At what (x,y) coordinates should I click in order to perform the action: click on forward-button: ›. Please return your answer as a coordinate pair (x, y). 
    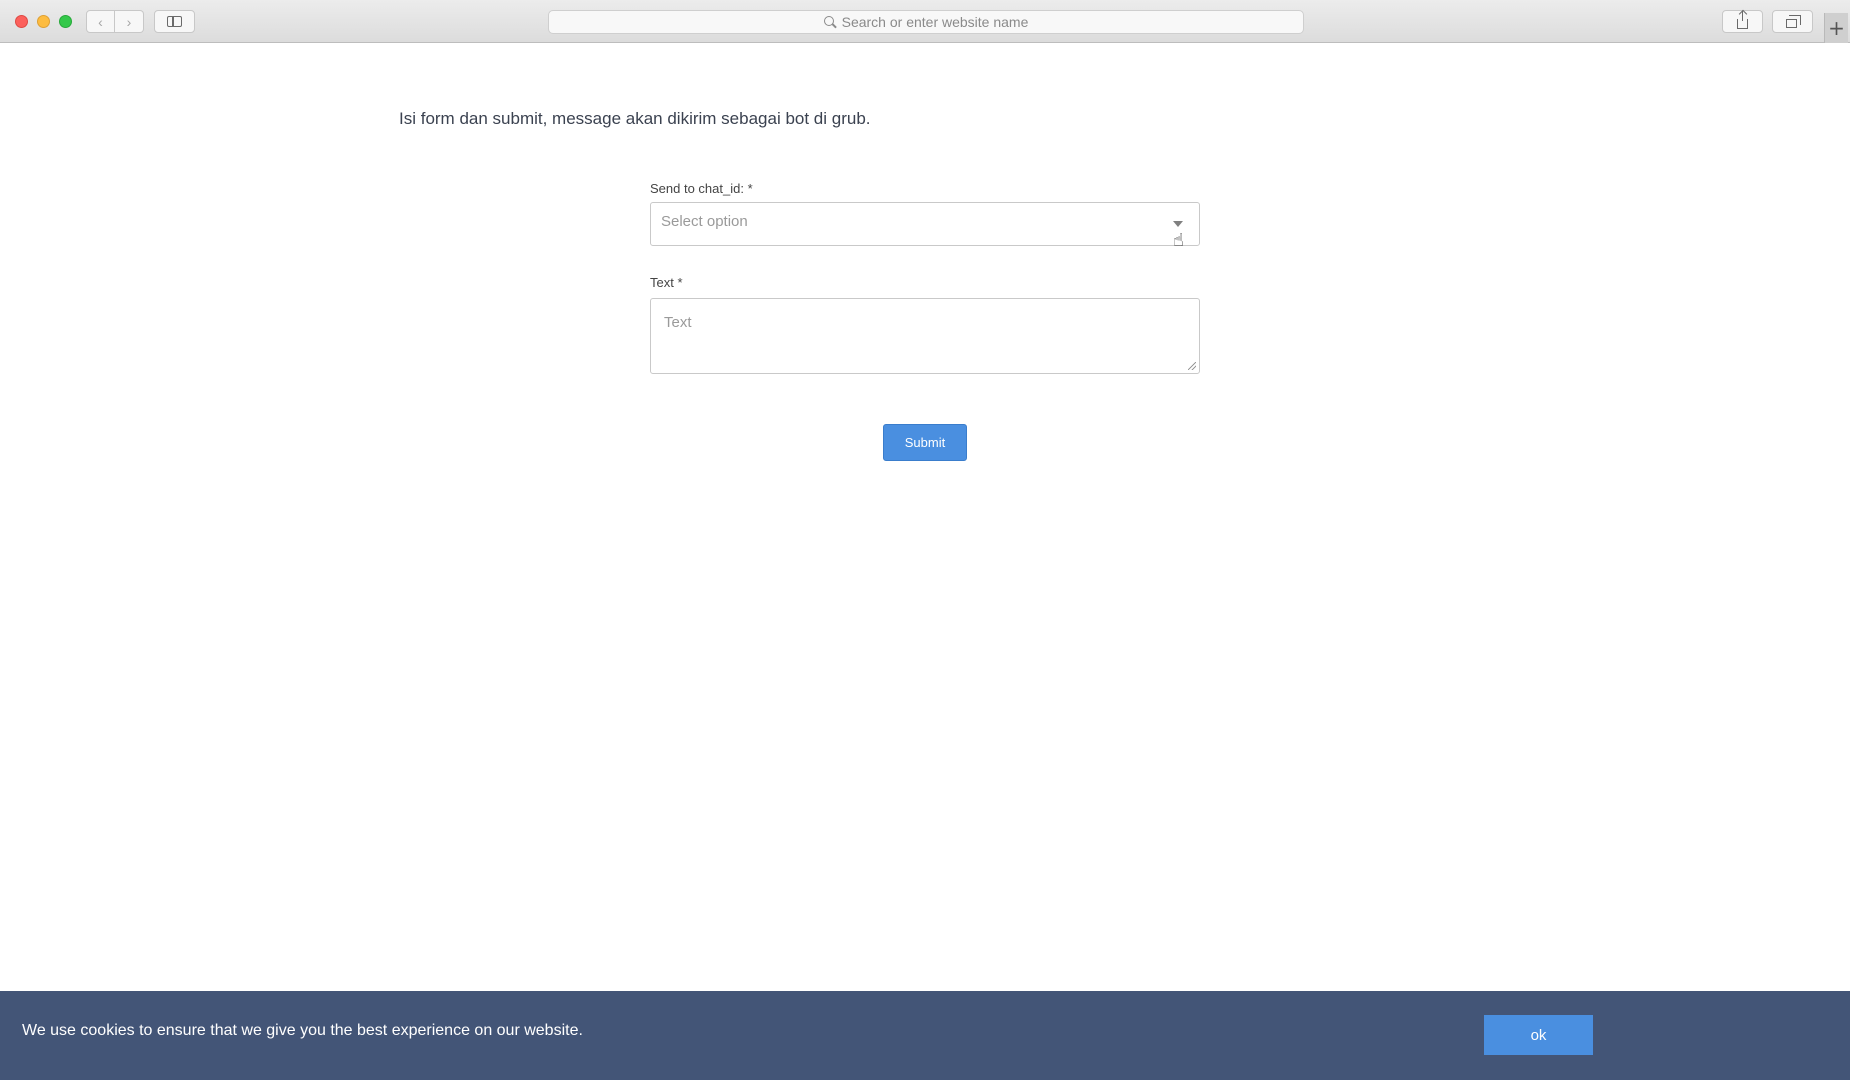
    Looking at the image, I should click on (129, 21).